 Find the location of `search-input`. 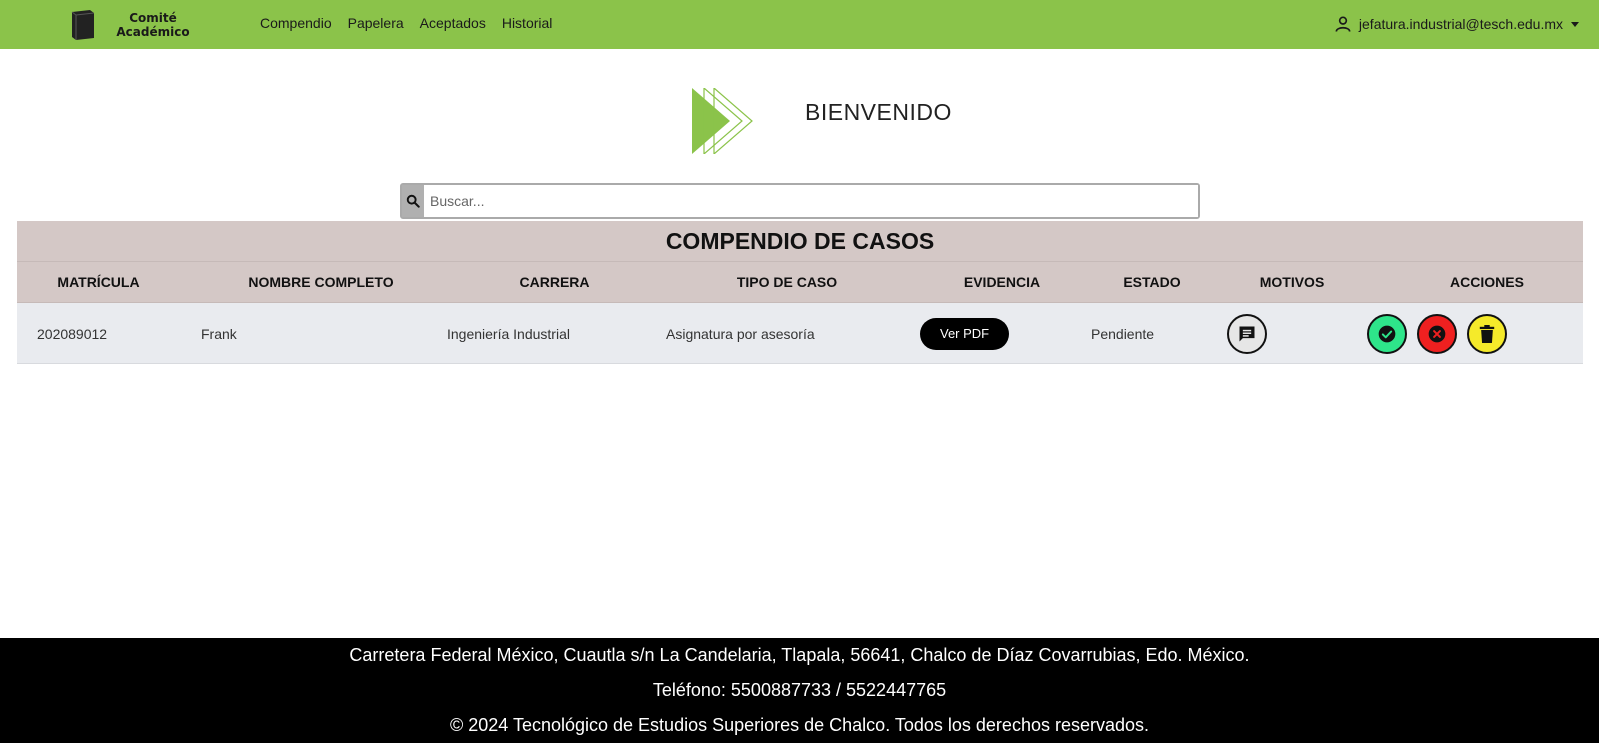

search-input is located at coordinates (811, 201).